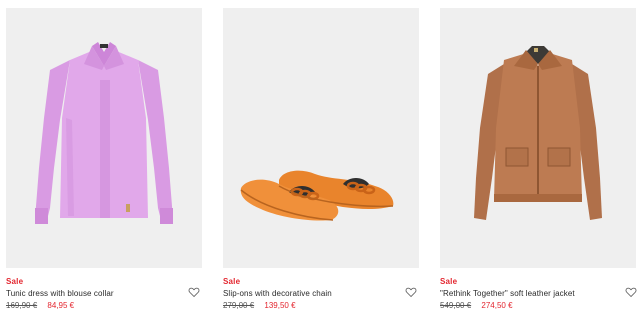  What do you see at coordinates (277, 293) in the screenshot?
I see `product-name: Slip-ons with decorative chain` at bounding box center [277, 293].